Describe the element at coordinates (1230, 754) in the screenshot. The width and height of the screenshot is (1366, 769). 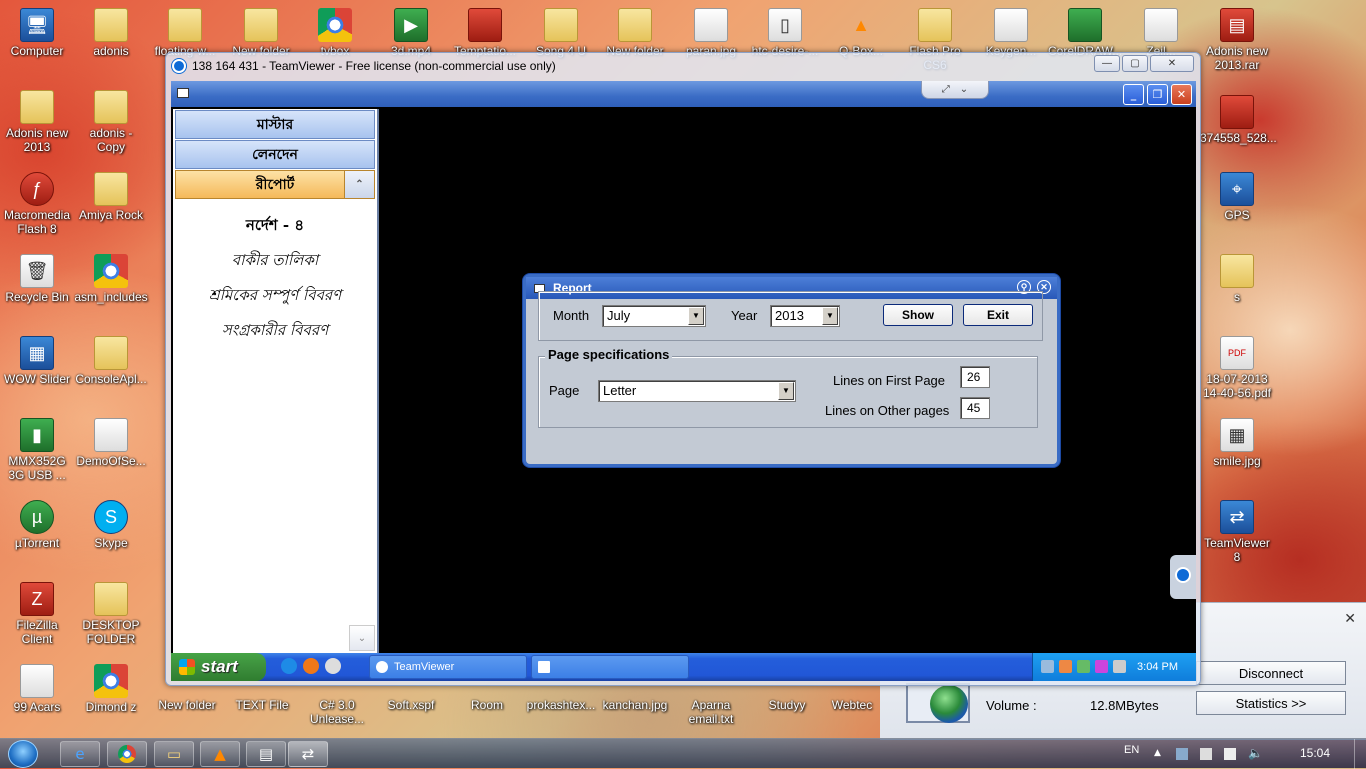
I see `power-icon` at that location.